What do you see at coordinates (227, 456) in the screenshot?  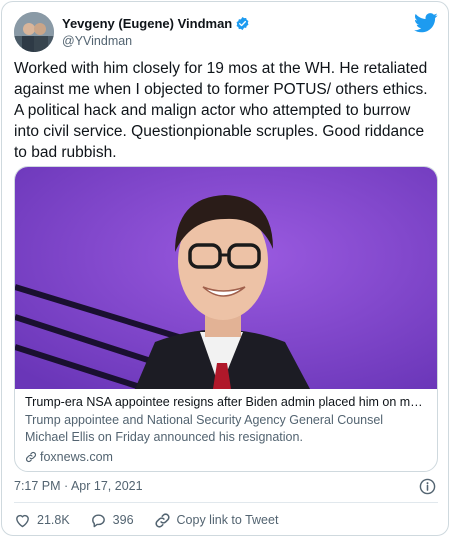 I see `card-domain: foxnews.com` at bounding box center [227, 456].